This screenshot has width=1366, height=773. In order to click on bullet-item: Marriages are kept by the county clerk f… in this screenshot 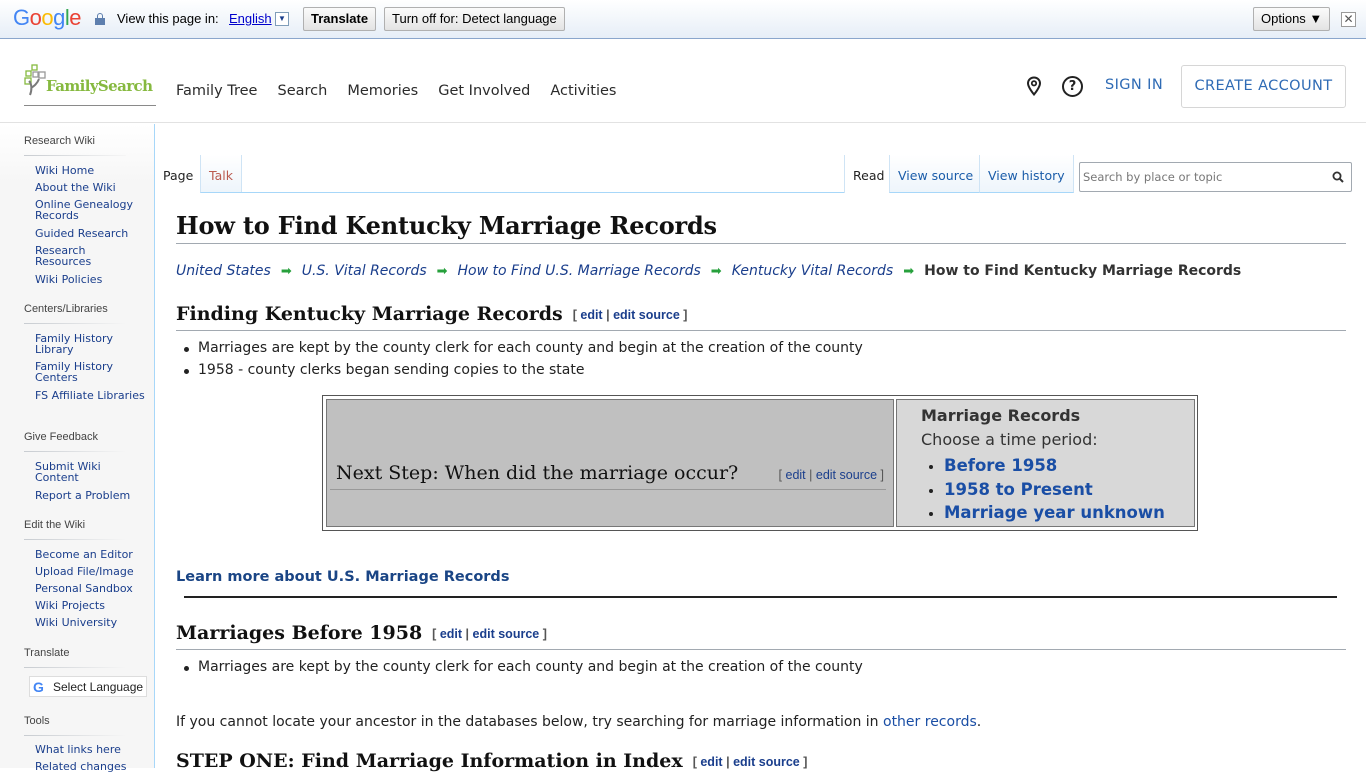, I will do `click(523, 348)`.